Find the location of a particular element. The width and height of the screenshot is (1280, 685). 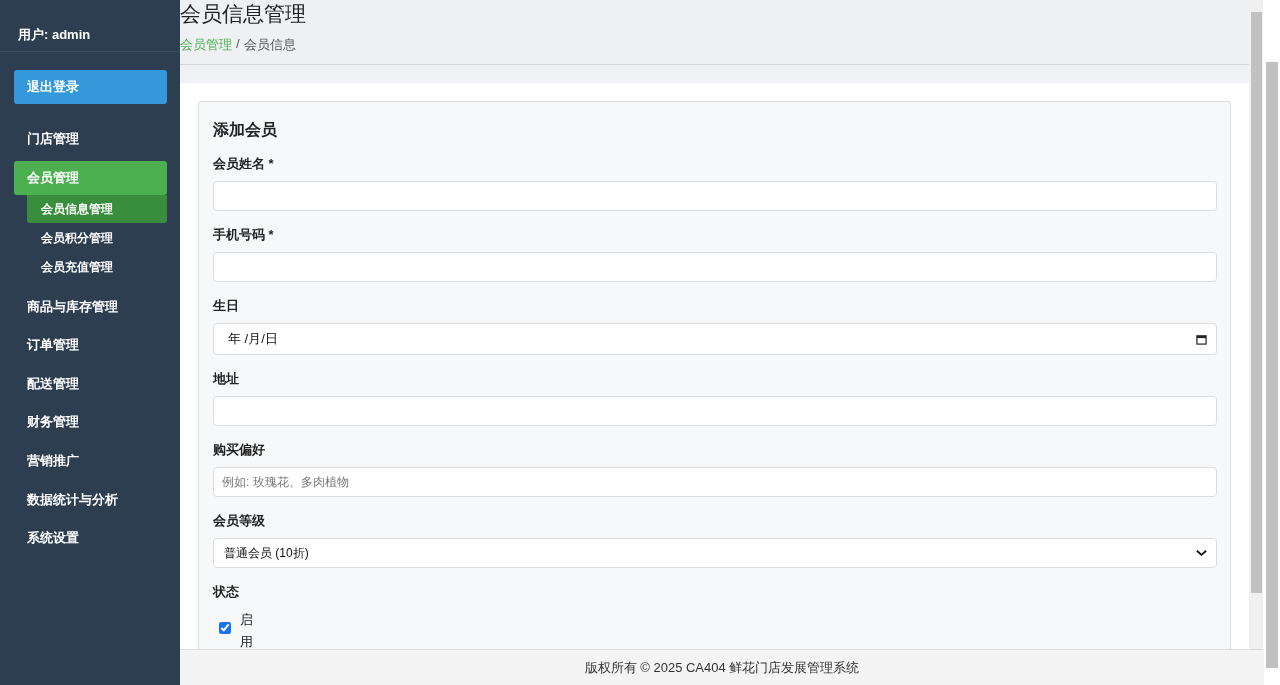

field-label: 购买偏好 is located at coordinates (239, 450).